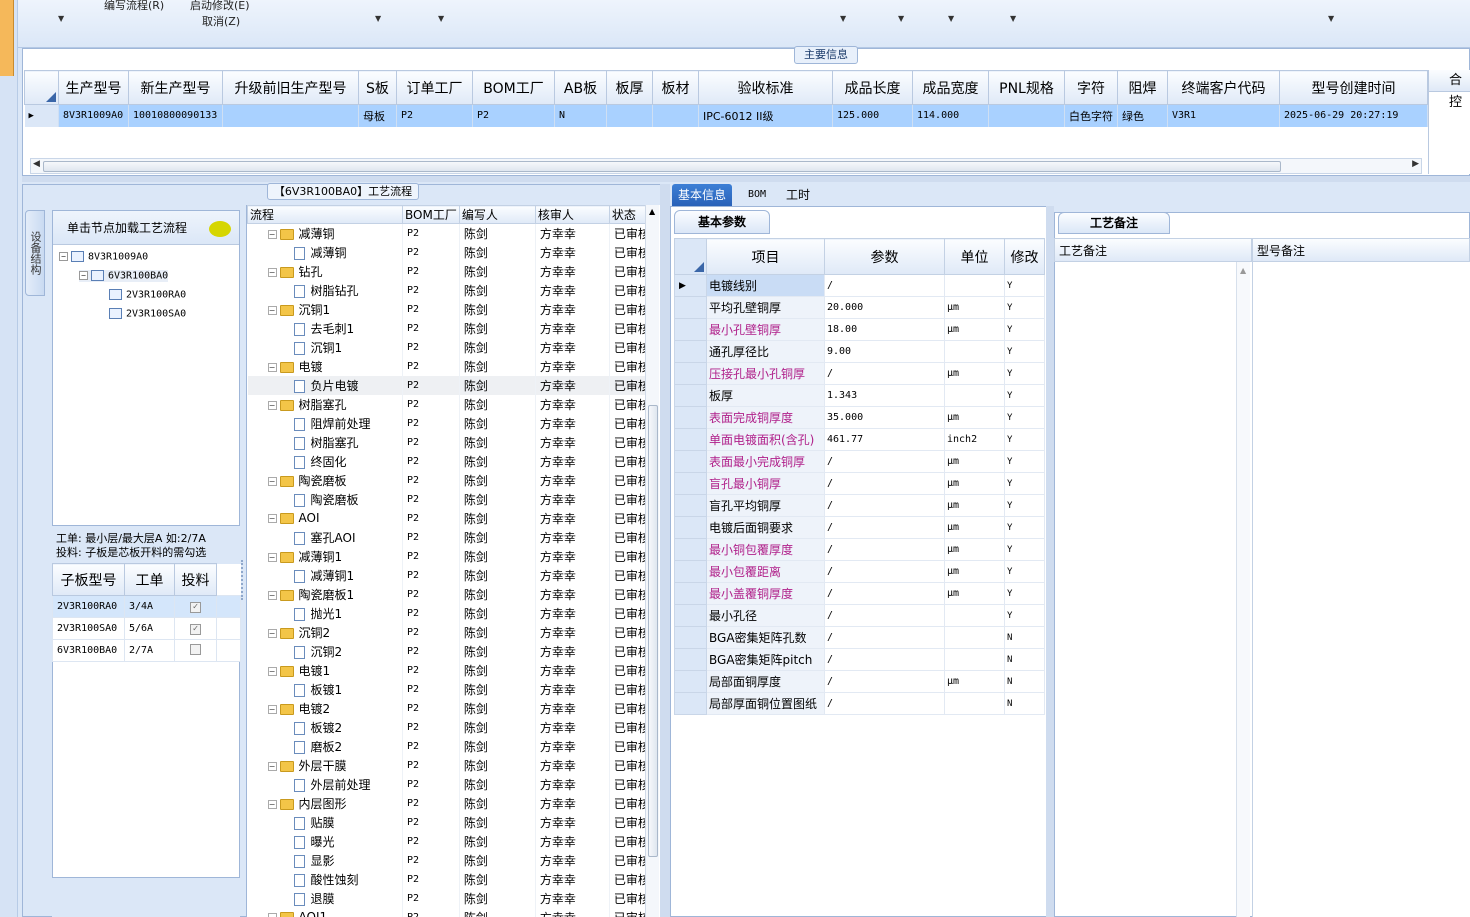  I want to click on main-col-header: 验收标准, so click(765, 87).